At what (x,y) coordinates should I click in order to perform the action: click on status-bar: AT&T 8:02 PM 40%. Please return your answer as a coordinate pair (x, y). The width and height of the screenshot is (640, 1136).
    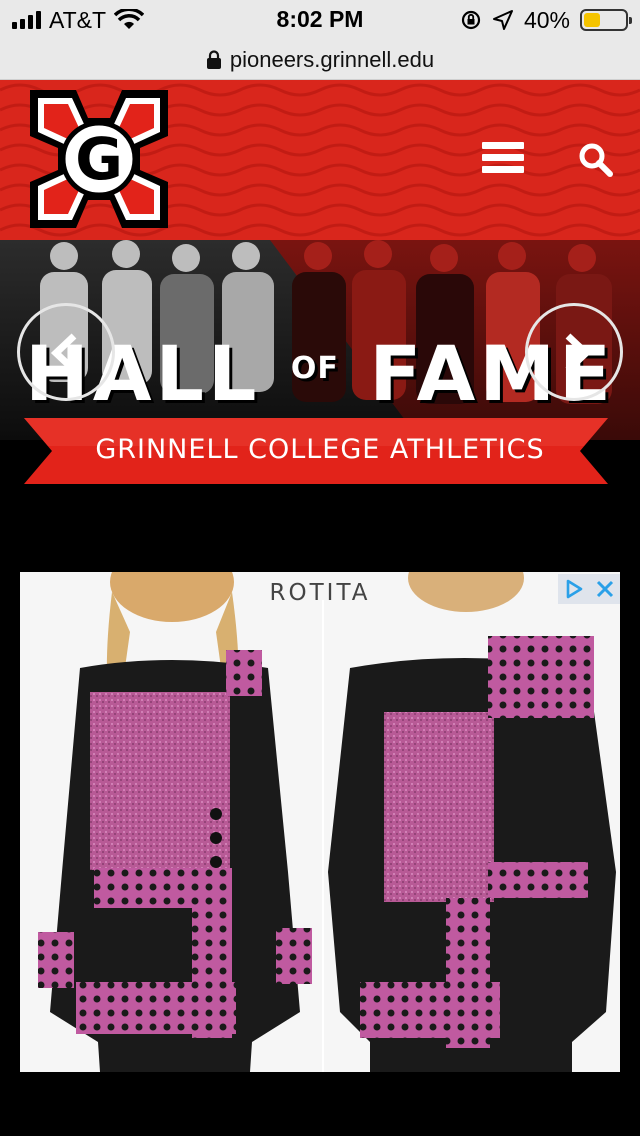
    Looking at the image, I should click on (320, 20).